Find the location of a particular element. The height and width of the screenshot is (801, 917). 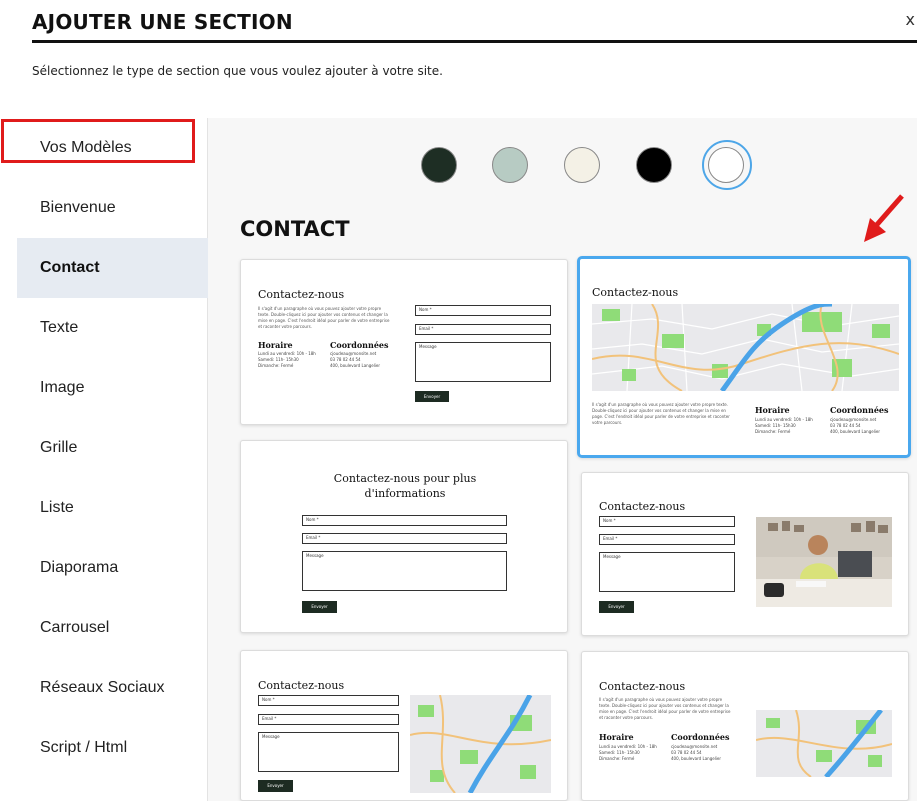

color-swatch-sage is located at coordinates (510, 165).